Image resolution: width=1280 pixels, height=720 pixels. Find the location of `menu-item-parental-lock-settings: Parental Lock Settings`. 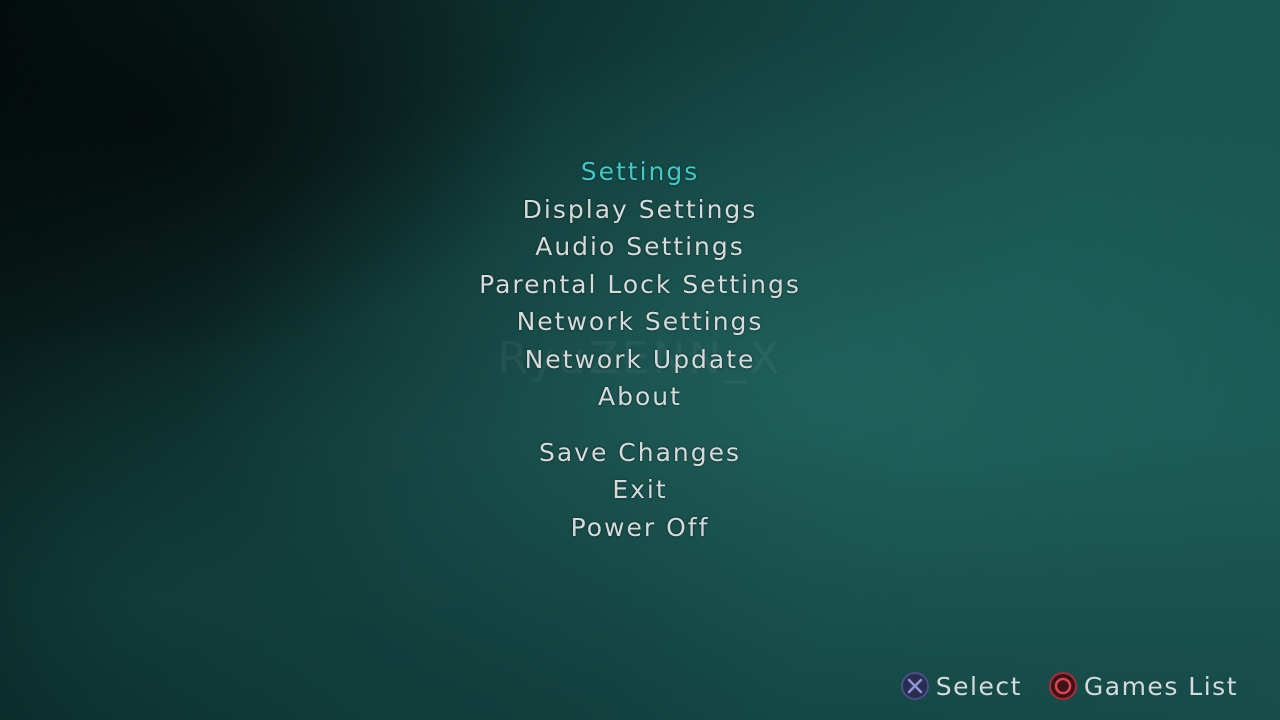

menu-item-parental-lock-settings: Parental Lock Settings is located at coordinates (640, 285).